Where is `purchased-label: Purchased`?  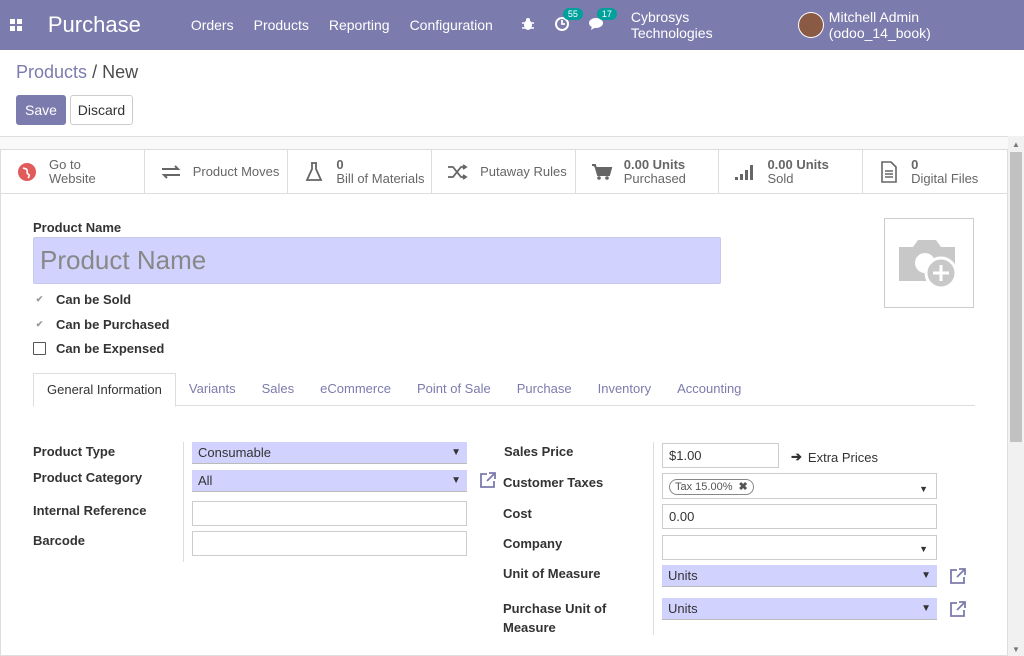
purchased-label: Purchased is located at coordinates (654, 178).